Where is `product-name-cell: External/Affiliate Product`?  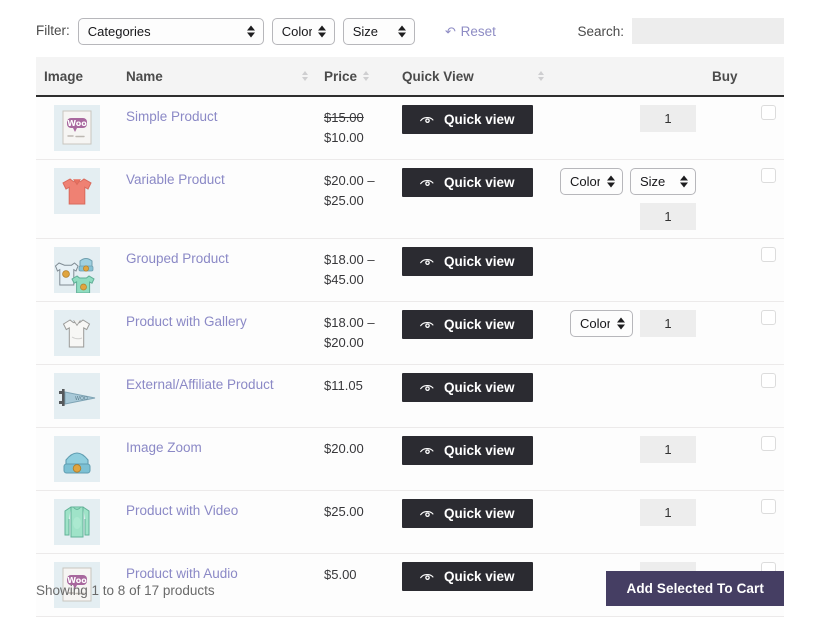
product-name-cell: External/Affiliate Product is located at coordinates (217, 396).